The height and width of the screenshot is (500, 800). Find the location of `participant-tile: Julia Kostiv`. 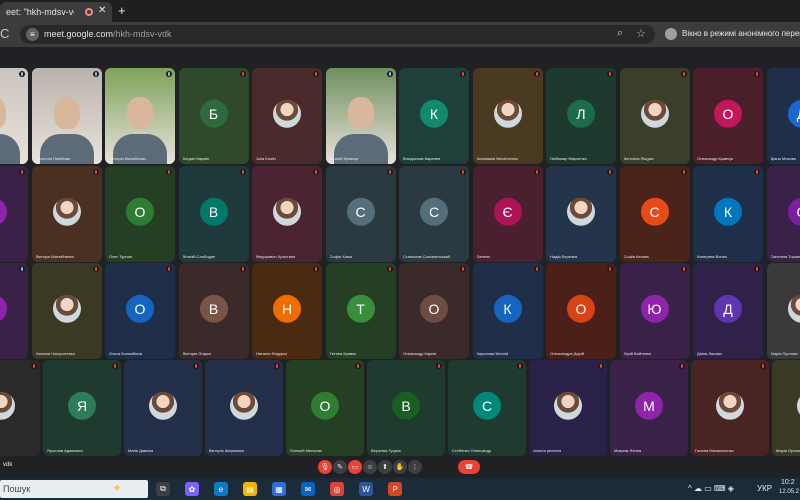

participant-tile: Julia Kostiv is located at coordinates (287, 116).